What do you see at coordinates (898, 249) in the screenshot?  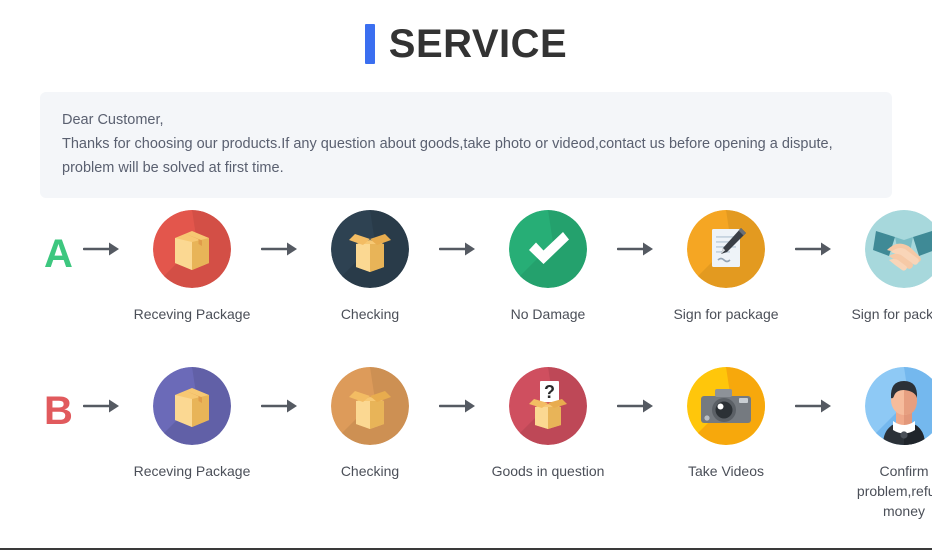 I see `handshake-icon` at bounding box center [898, 249].